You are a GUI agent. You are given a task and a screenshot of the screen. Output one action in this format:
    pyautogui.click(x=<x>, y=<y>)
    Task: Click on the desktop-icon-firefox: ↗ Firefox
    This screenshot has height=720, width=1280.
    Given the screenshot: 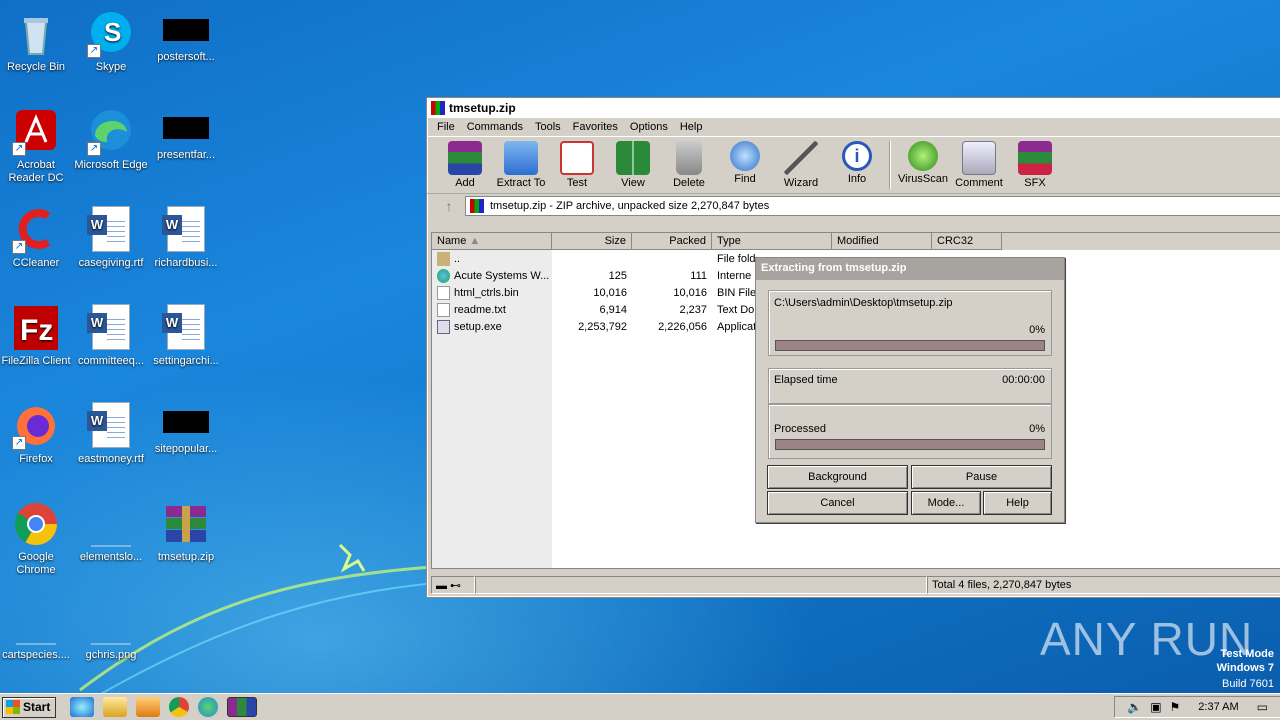 What is the action you would take?
    pyautogui.click(x=37, y=432)
    